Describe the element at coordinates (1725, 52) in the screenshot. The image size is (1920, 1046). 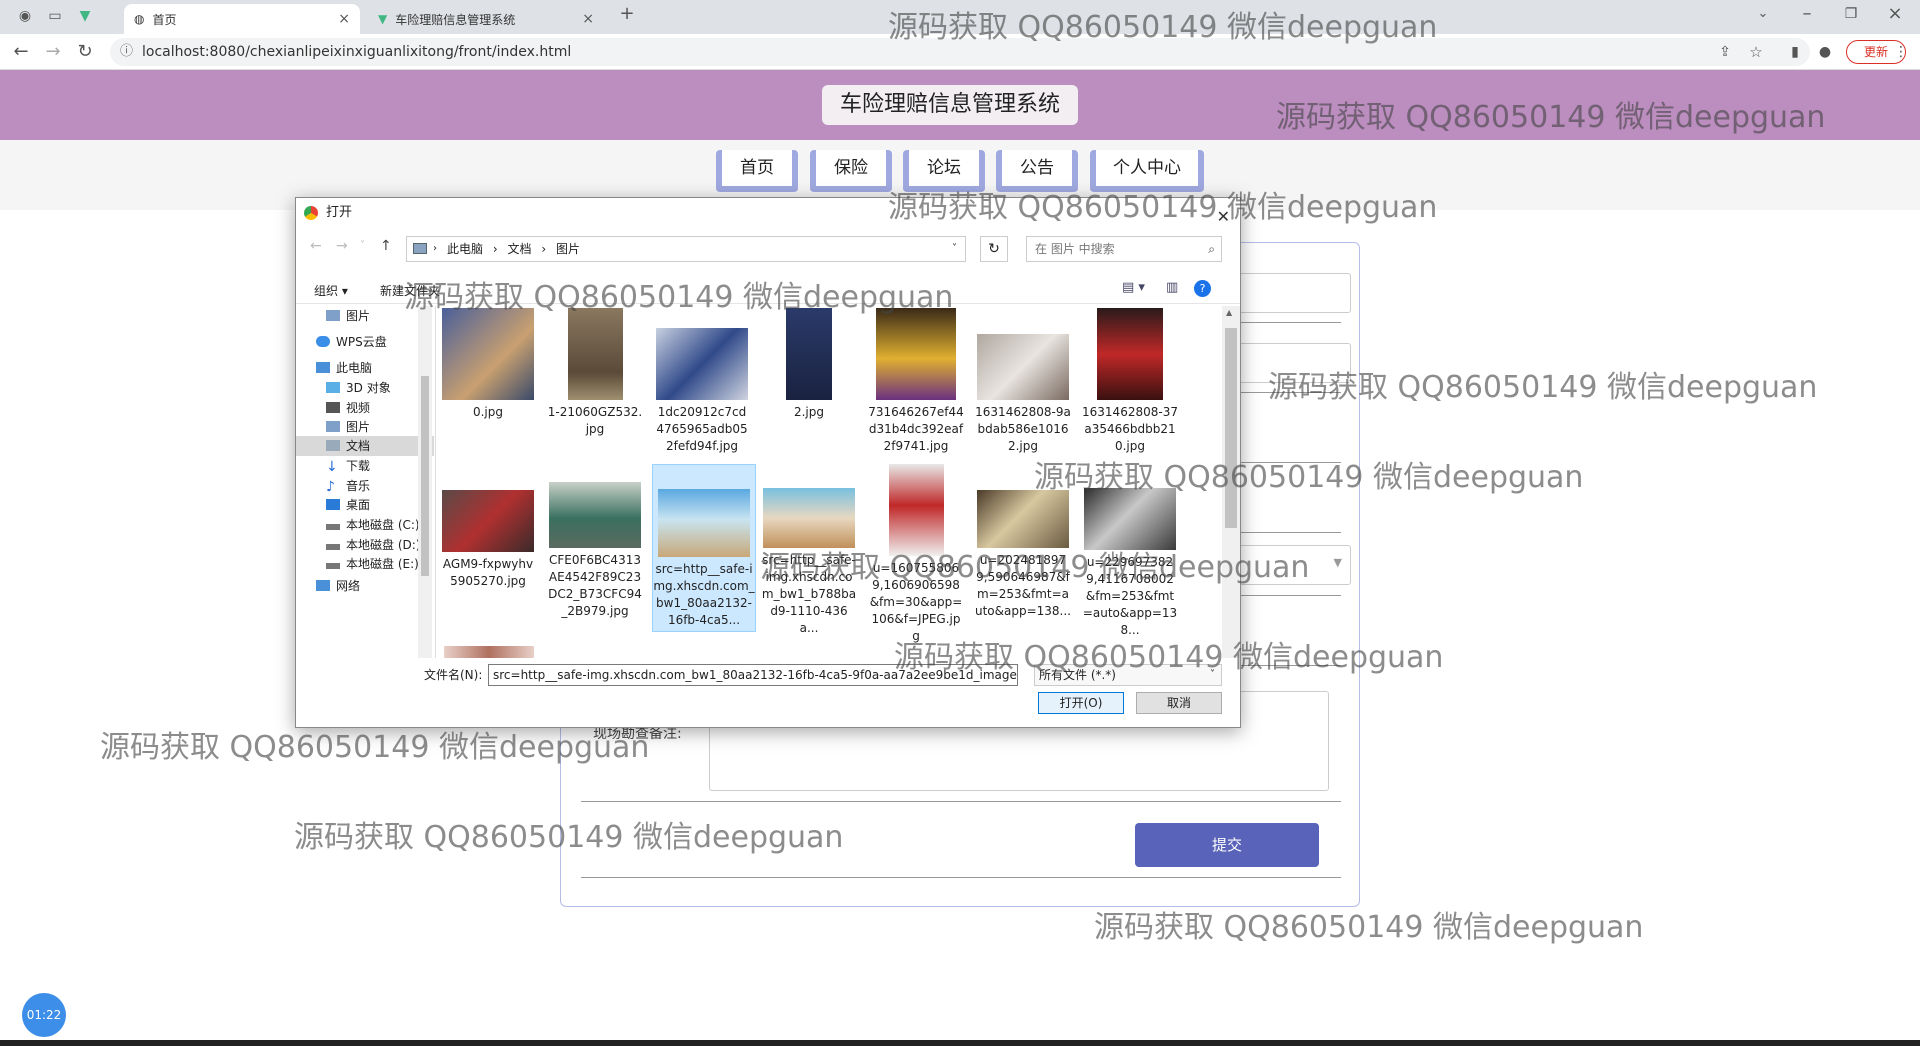
I see `share-icon: ⇪` at that location.